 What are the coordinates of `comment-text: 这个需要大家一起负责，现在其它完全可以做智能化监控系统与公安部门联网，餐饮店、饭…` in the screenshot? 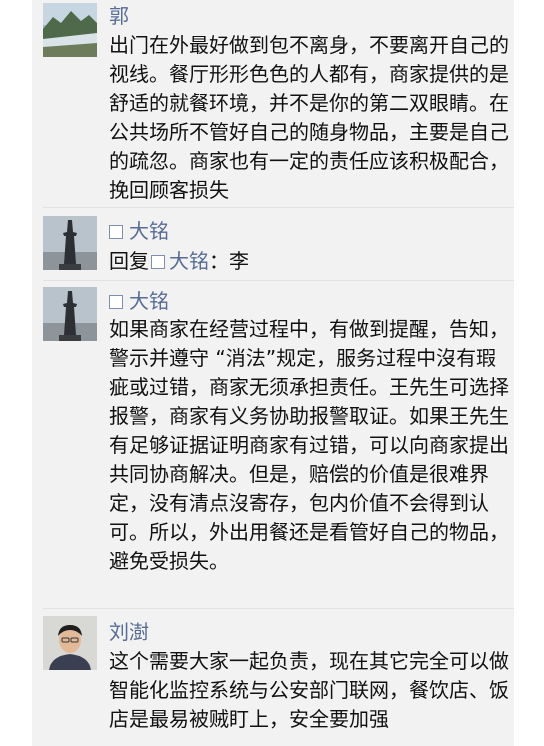 It's located at (309, 690).